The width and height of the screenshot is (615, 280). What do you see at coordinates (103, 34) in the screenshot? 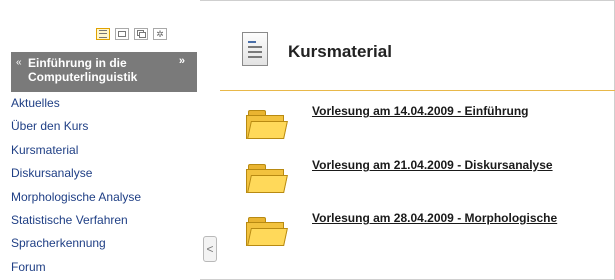
I see `list-view-icon` at bounding box center [103, 34].